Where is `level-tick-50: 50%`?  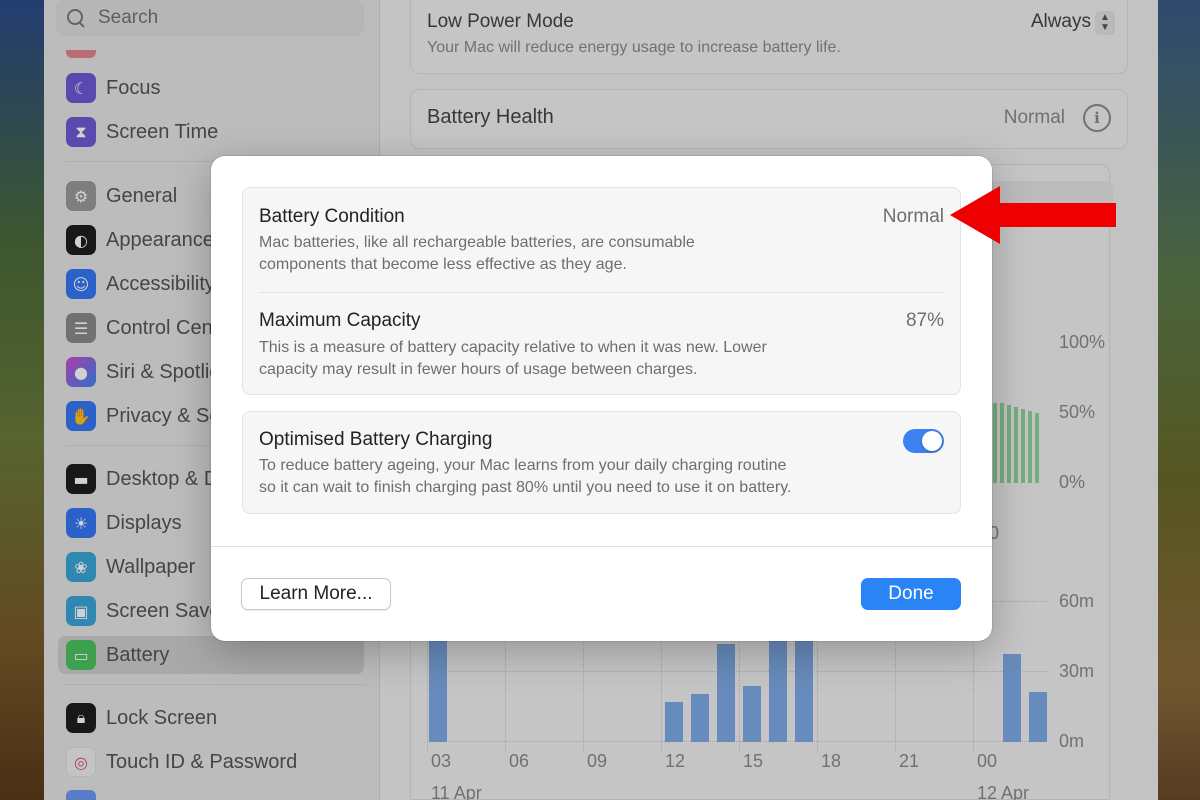 level-tick-50: 50% is located at coordinates (1077, 412).